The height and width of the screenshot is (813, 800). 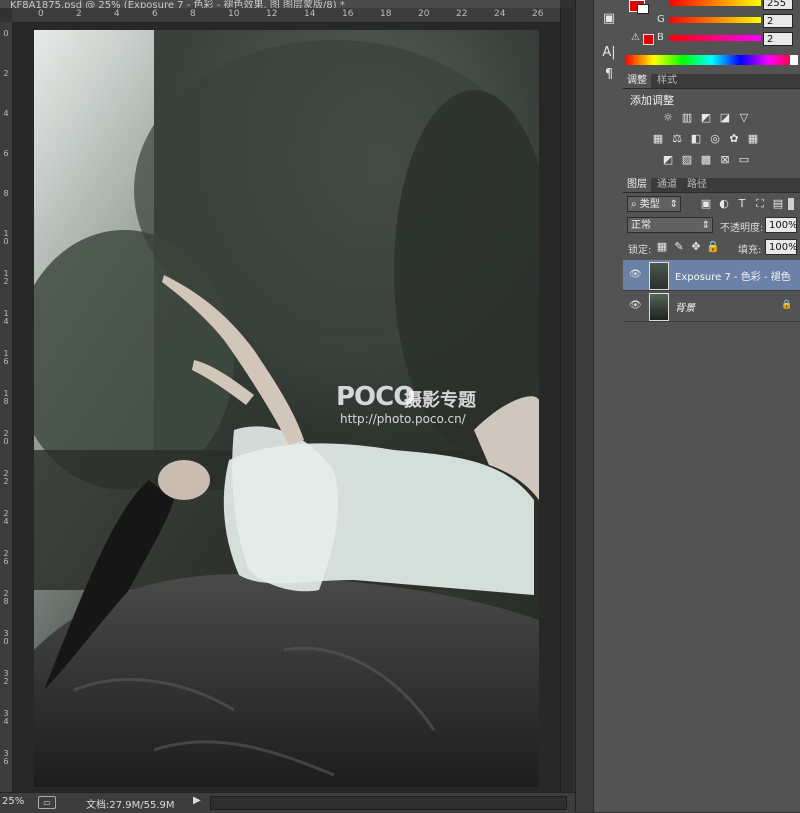 I want to click on filter-pixel-icon: ▣, so click(x=706, y=204).